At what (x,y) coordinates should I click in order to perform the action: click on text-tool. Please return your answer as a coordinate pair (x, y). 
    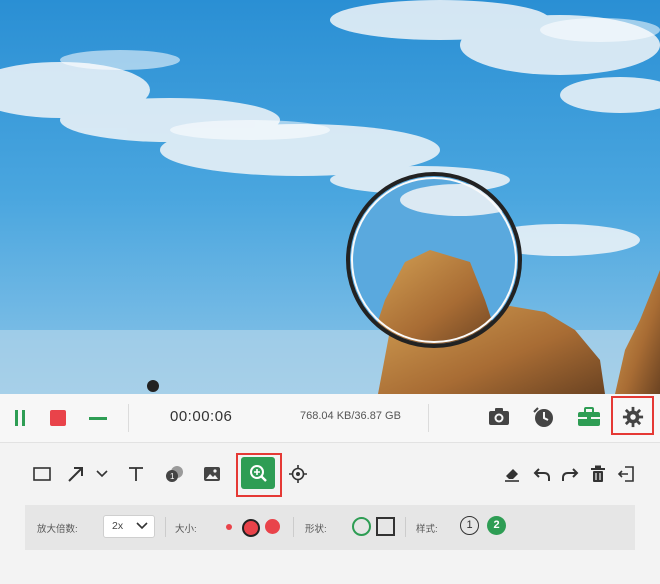
    Looking at the image, I should click on (136, 474).